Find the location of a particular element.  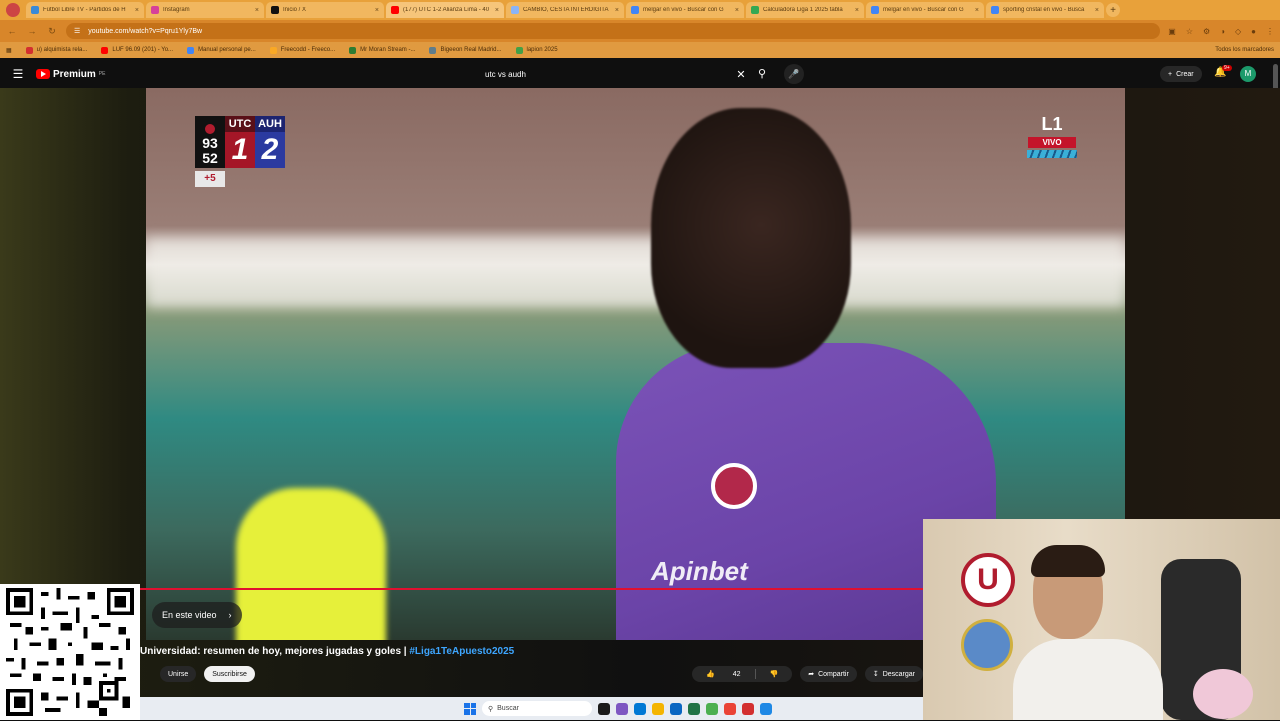

bookmark-star-icon: ☆ is located at coordinates (1189, 31).